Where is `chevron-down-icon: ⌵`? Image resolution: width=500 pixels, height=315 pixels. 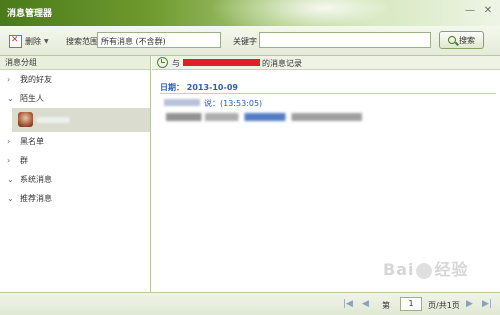
chevron-down-icon: ⌵ is located at coordinates (104, 39).